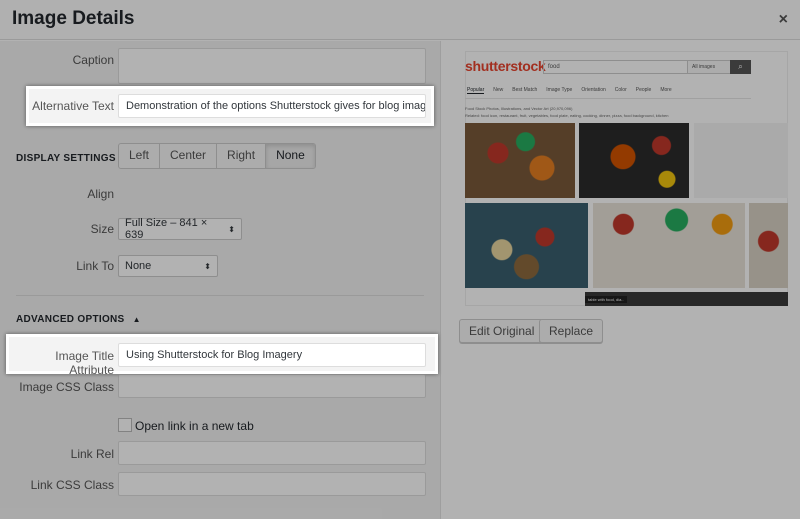  What do you see at coordinates (66, 387) in the screenshot?
I see `css-class-label: Image CSS Class` at bounding box center [66, 387].